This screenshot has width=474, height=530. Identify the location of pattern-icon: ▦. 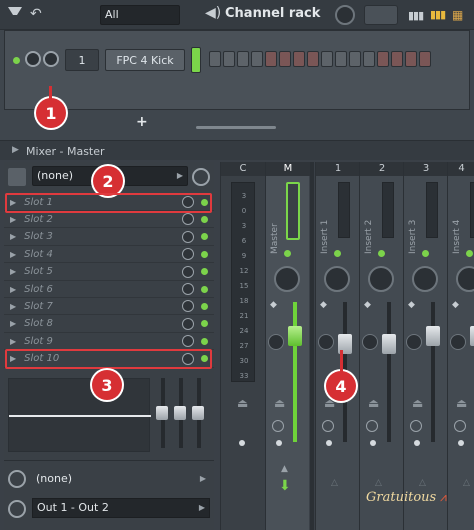
(457, 15).